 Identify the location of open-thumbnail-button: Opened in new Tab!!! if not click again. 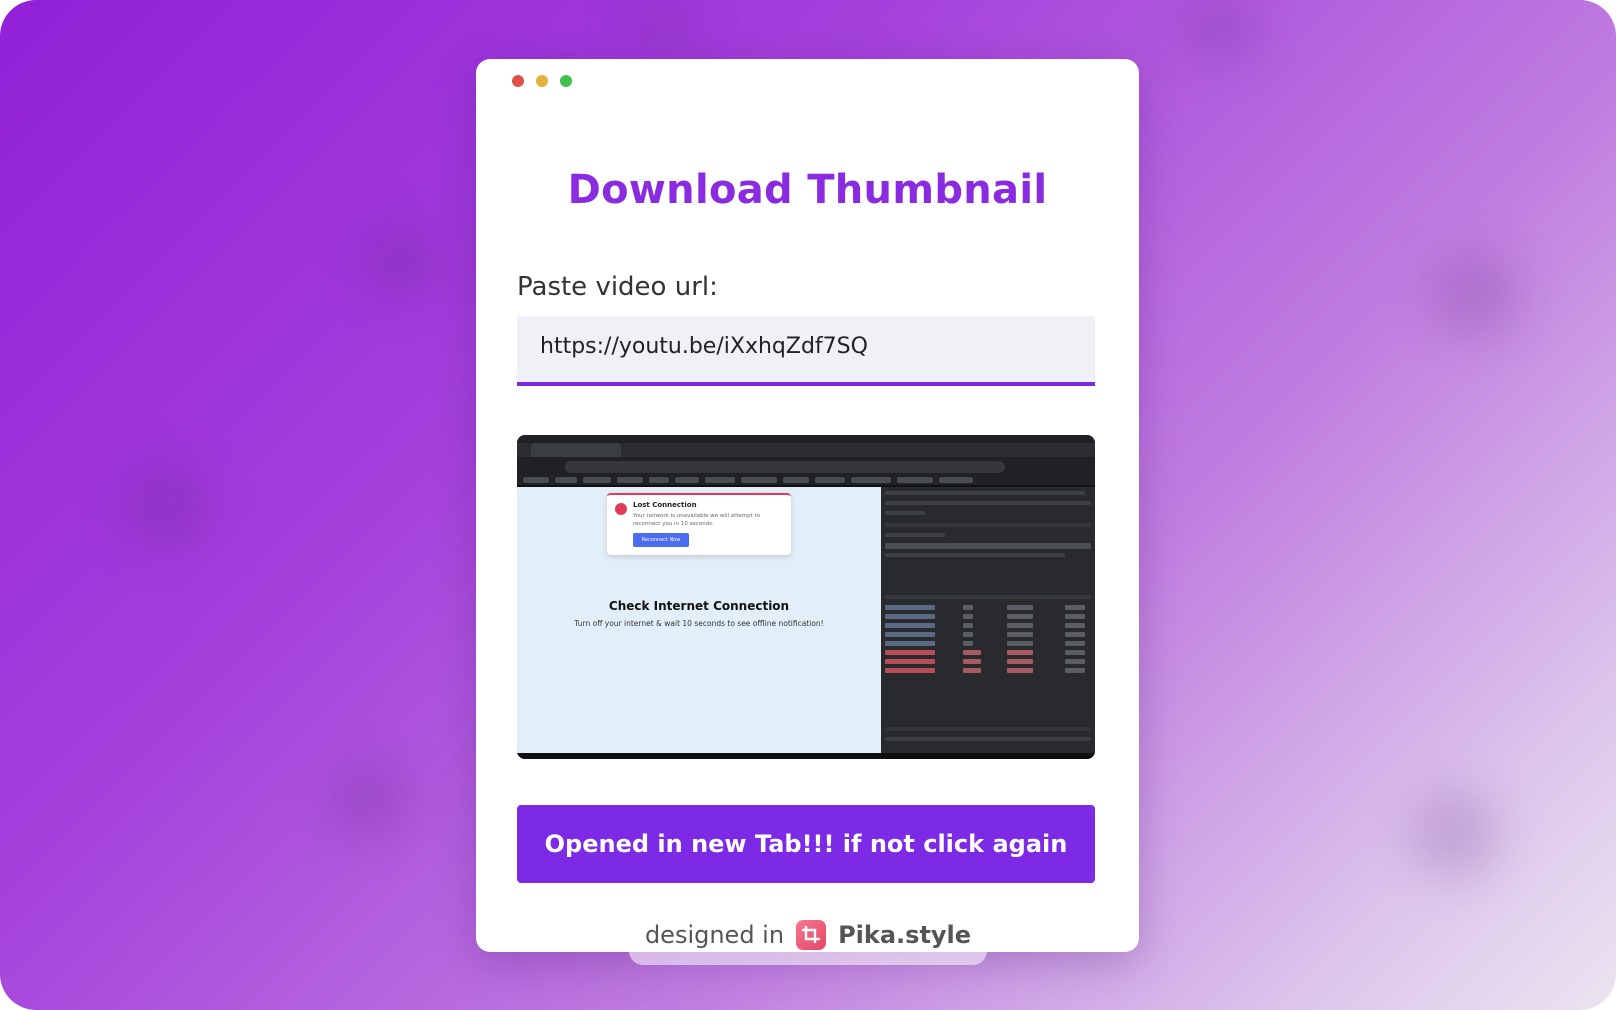
(806, 844).